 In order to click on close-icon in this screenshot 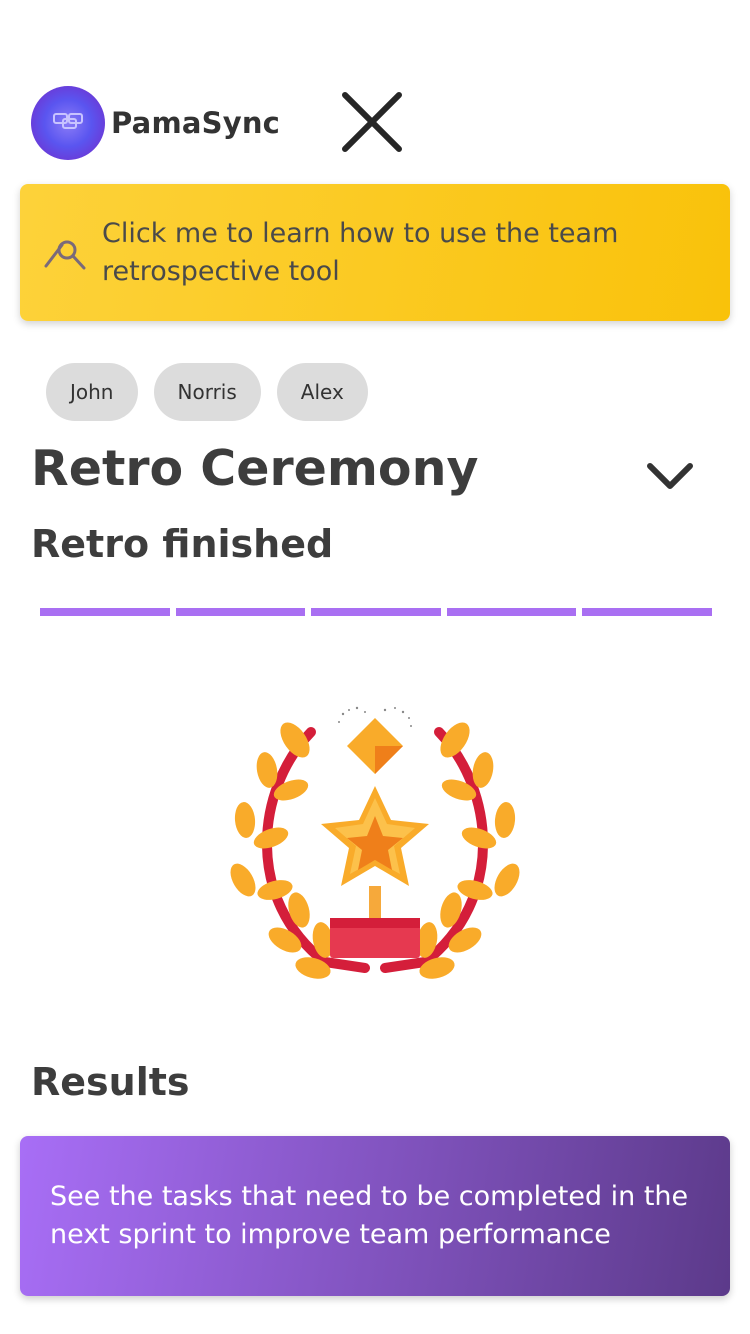, I will do `click(372, 122)`.